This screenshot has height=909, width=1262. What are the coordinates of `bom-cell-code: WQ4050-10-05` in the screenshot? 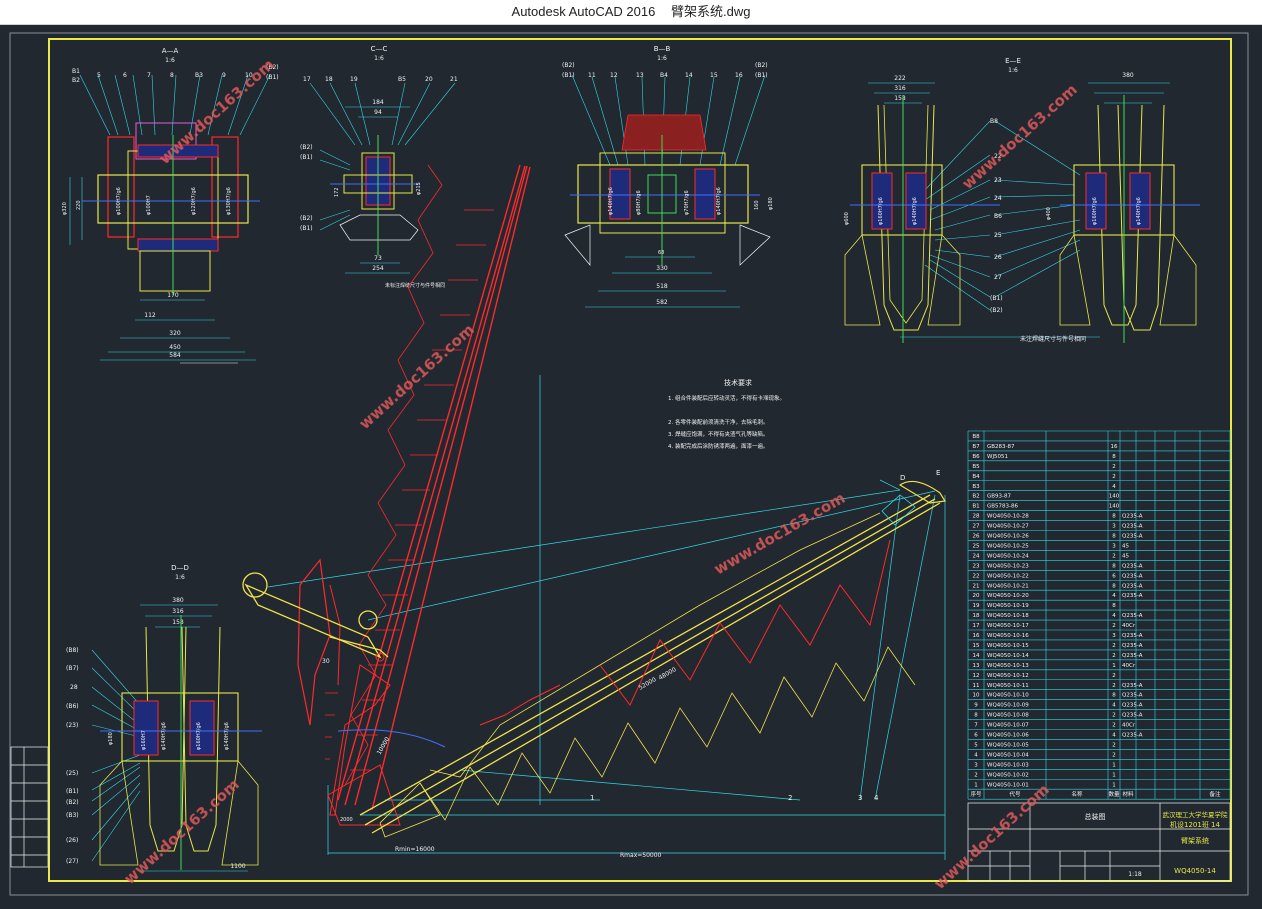 It's located at (1008, 745).